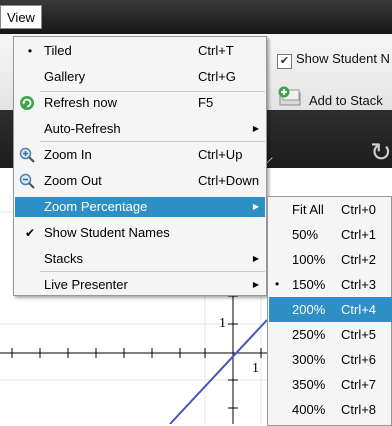 This screenshot has height=426, width=392. I want to click on zoom-option-label: 150%, so click(309, 284).